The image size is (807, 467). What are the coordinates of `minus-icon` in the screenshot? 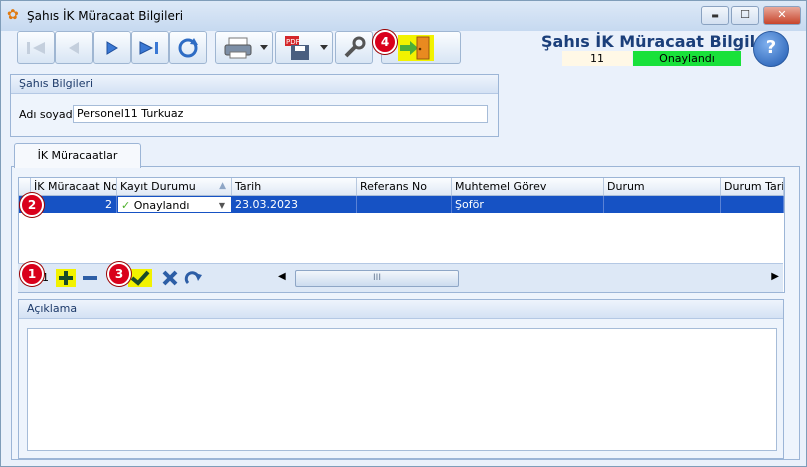 It's located at (90, 278).